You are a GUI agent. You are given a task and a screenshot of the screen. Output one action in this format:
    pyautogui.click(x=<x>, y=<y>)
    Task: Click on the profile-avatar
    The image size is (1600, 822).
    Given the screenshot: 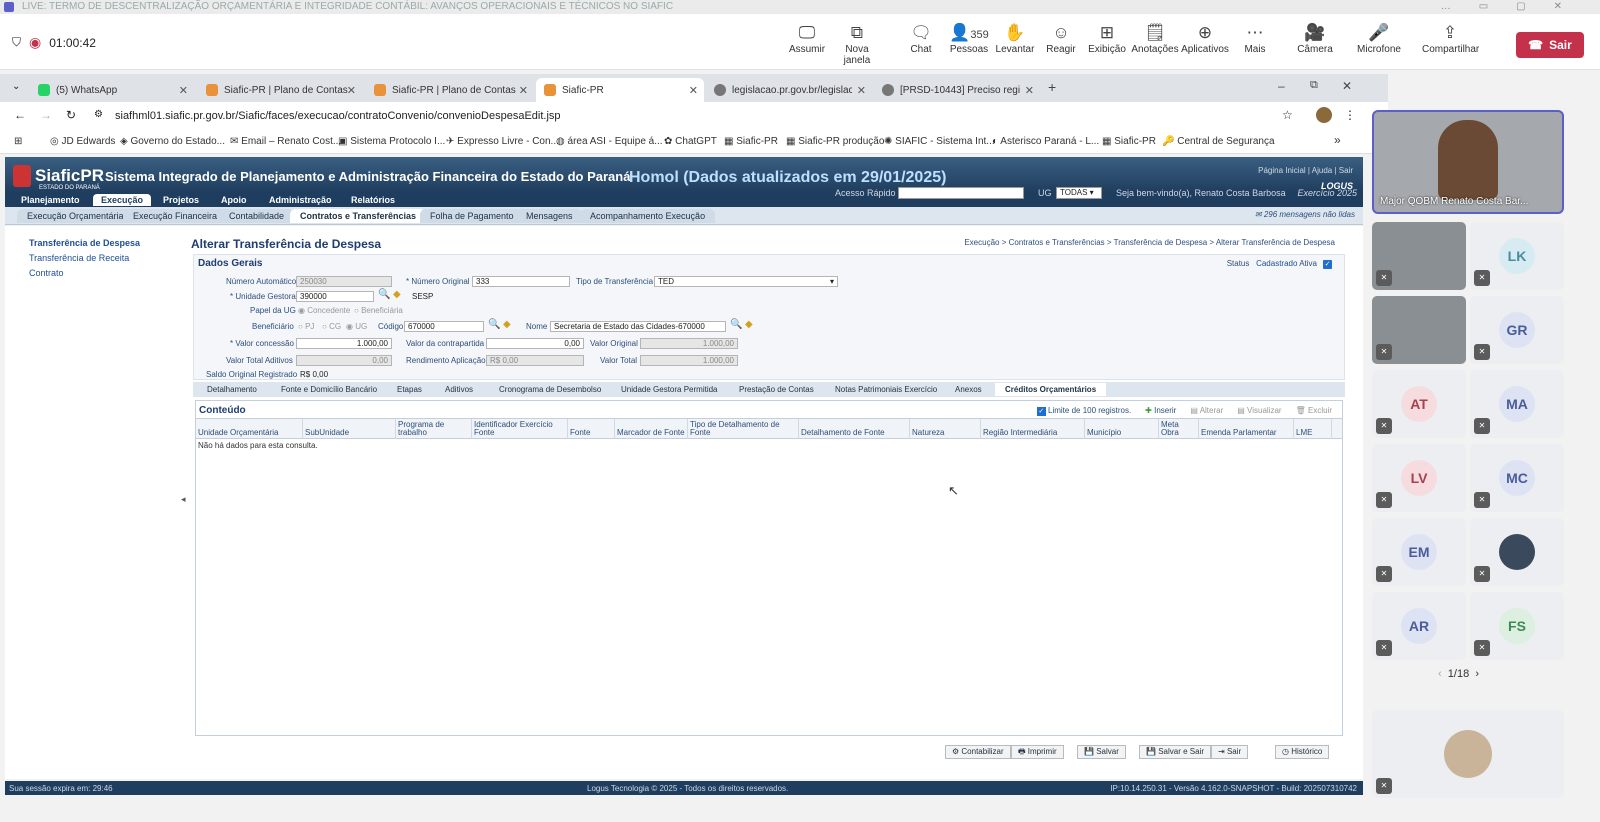 What is the action you would take?
    pyautogui.click(x=1324, y=115)
    